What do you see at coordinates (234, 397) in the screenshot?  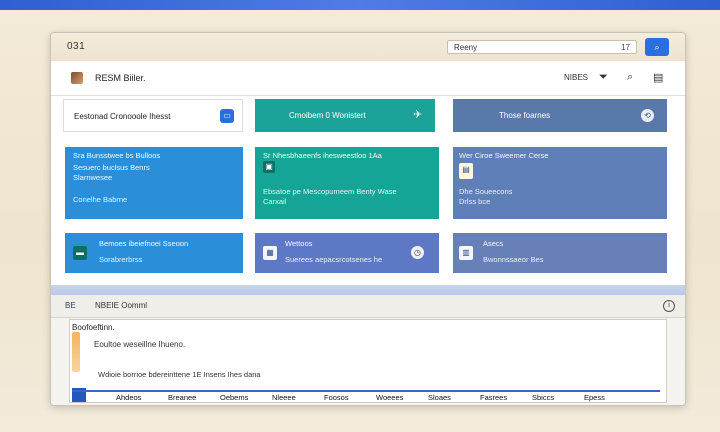 I see `table-column-header: Oebems` at bounding box center [234, 397].